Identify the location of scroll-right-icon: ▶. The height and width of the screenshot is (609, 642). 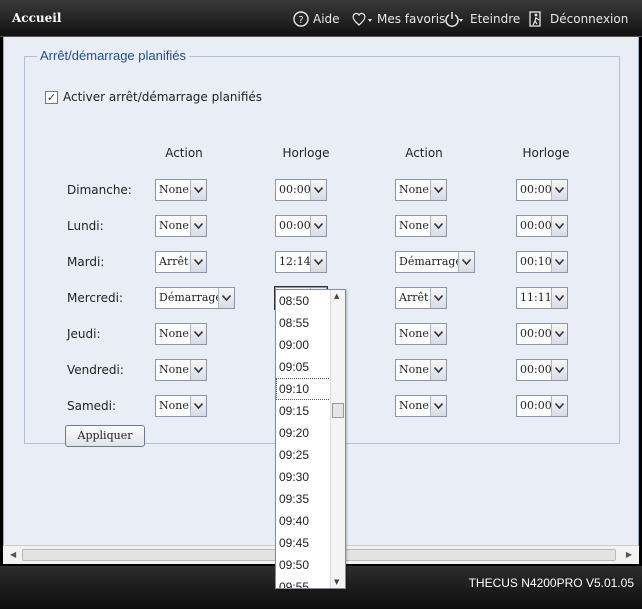
(629, 554).